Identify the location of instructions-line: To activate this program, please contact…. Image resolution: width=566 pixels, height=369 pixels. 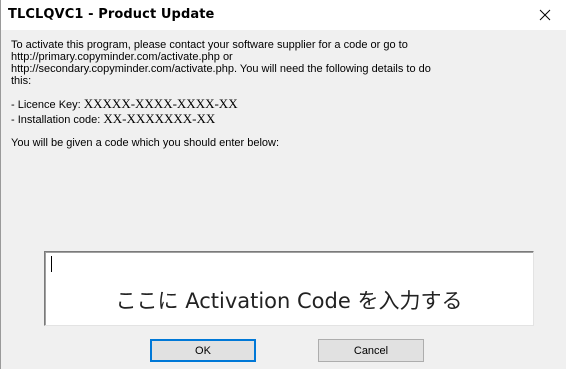
(209, 45).